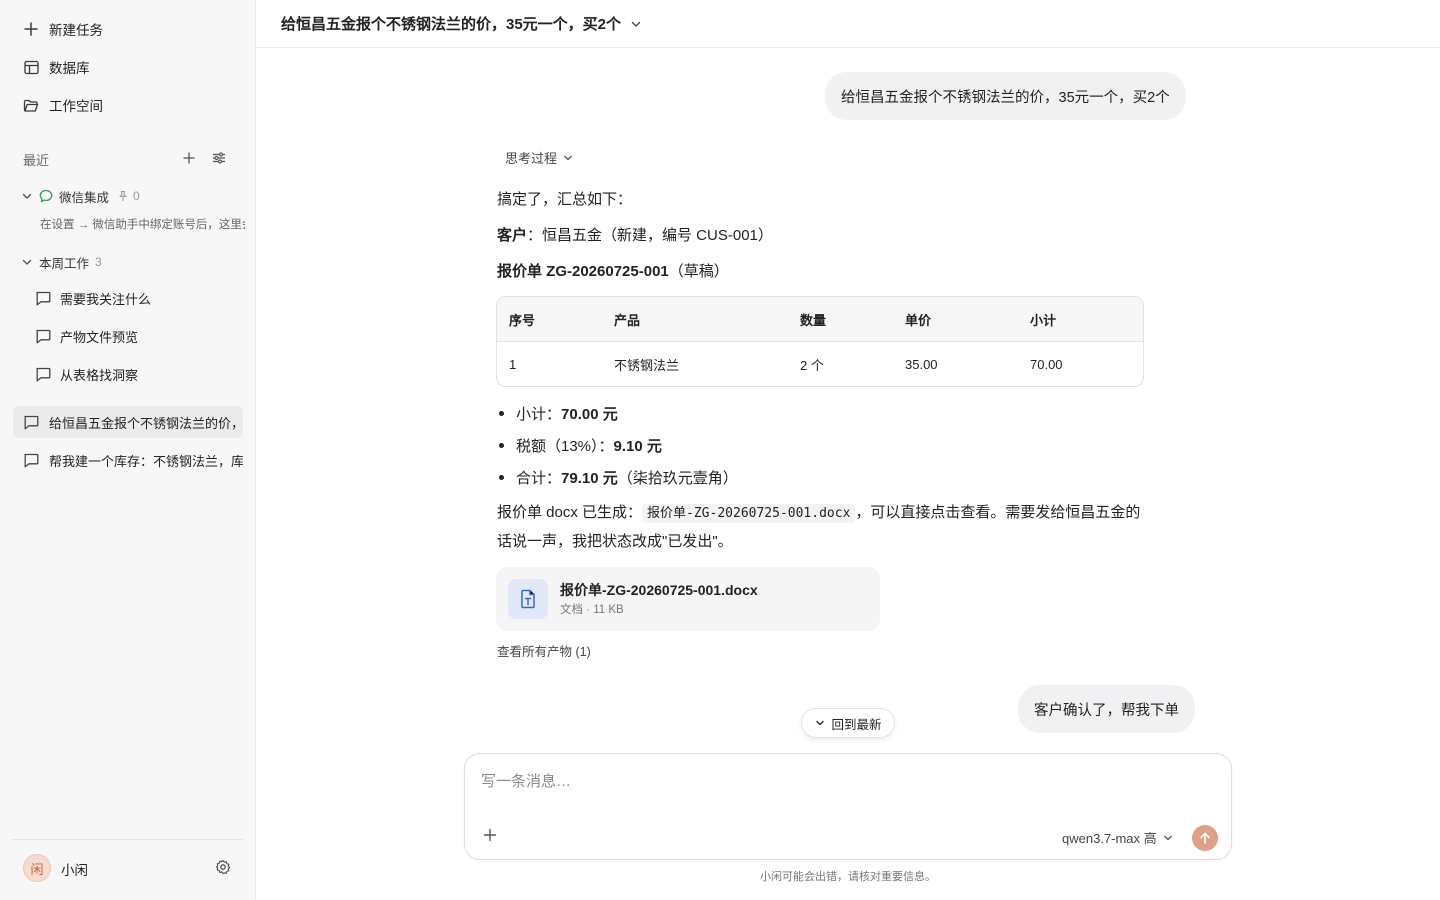 The height and width of the screenshot is (900, 1440). Describe the element at coordinates (46, 196) in the screenshot. I see `wechat-icon` at that location.